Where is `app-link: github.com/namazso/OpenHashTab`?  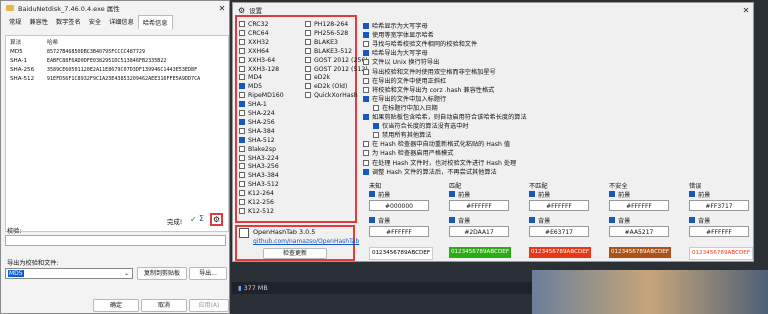
app-link: github.com/namazso/OpenHashTab is located at coordinates (306, 241).